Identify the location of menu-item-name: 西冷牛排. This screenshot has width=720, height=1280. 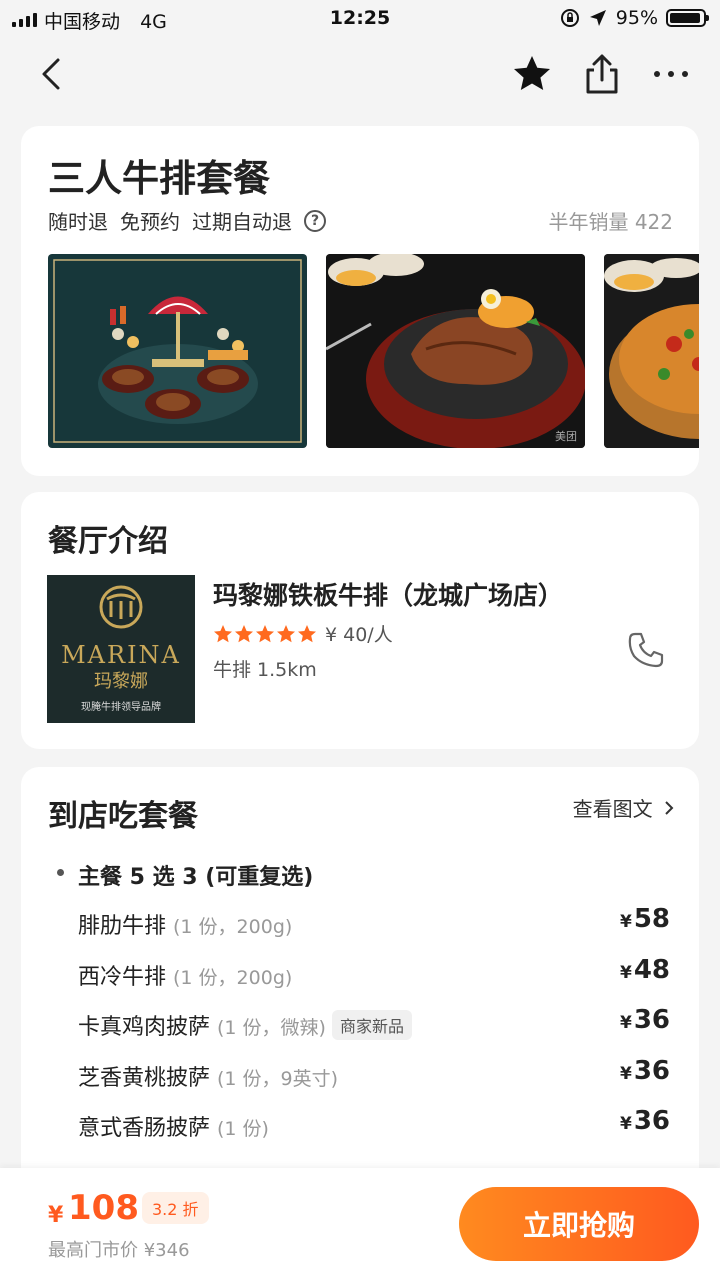
(122, 977).